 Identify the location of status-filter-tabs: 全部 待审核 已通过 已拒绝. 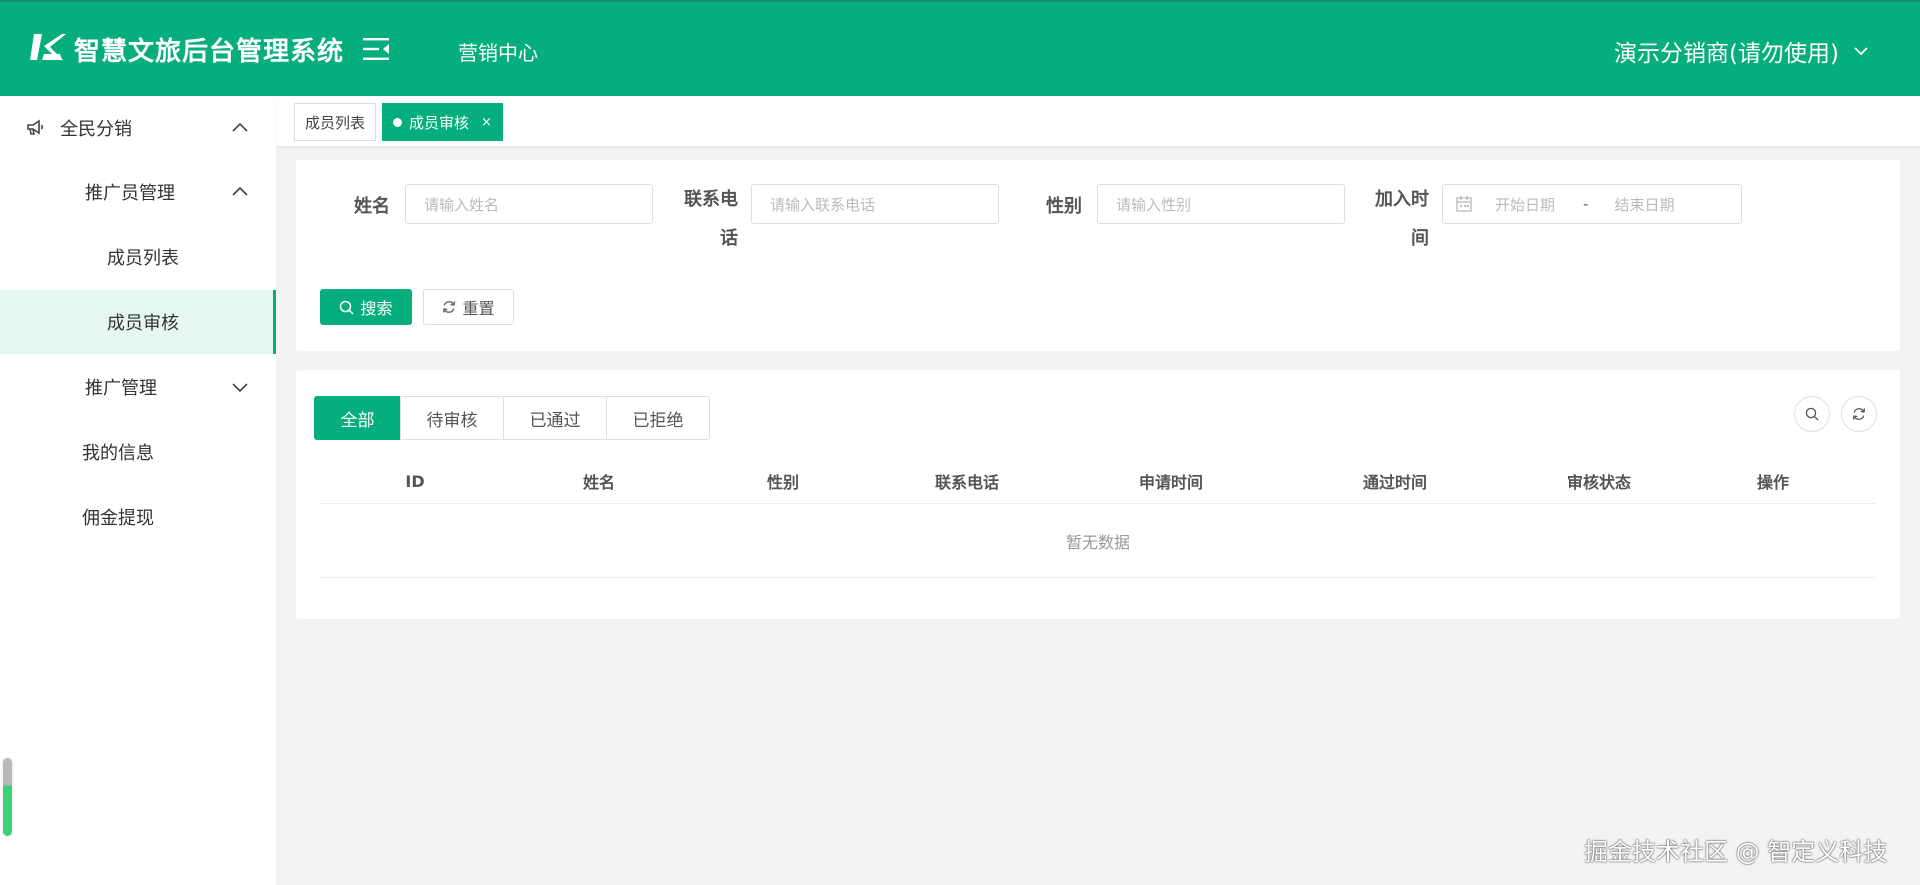
(512, 418).